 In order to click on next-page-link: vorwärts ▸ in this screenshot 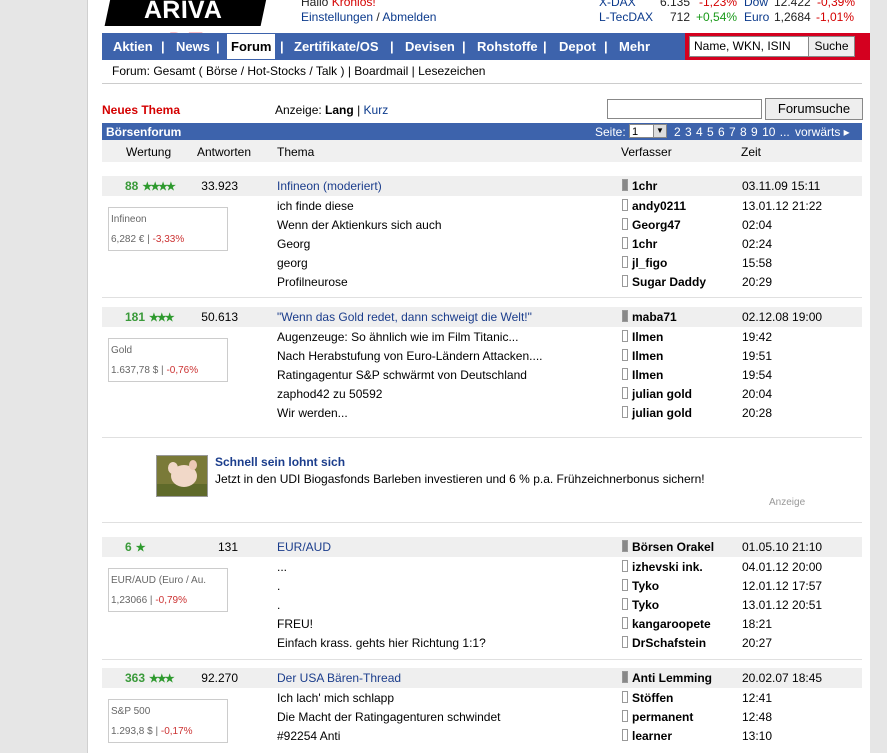, I will do `click(822, 132)`.